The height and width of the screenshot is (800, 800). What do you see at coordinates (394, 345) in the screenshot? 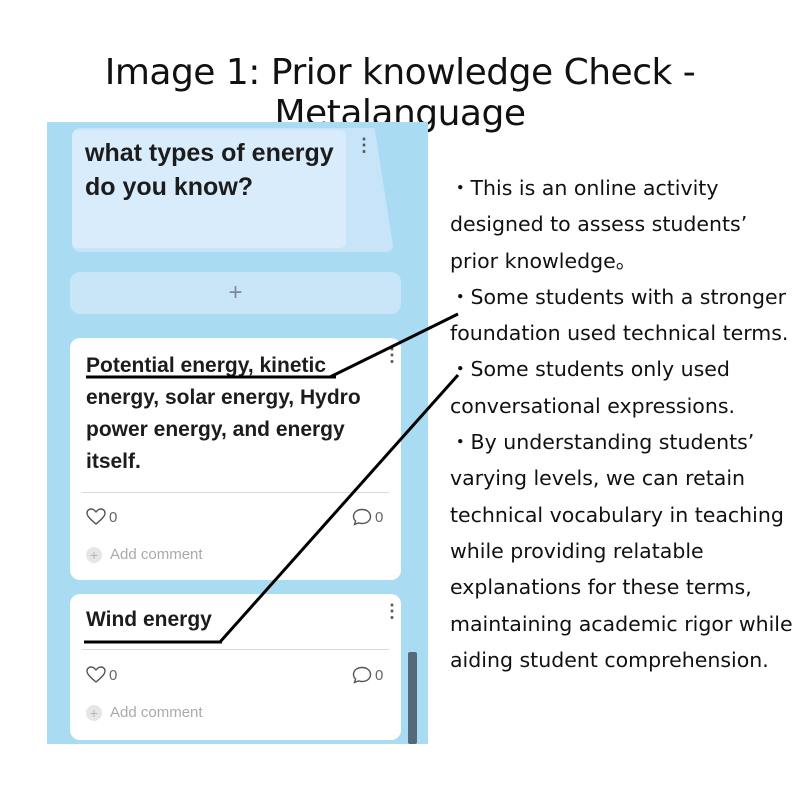
I see `pointer-line-technical` at bounding box center [394, 345].